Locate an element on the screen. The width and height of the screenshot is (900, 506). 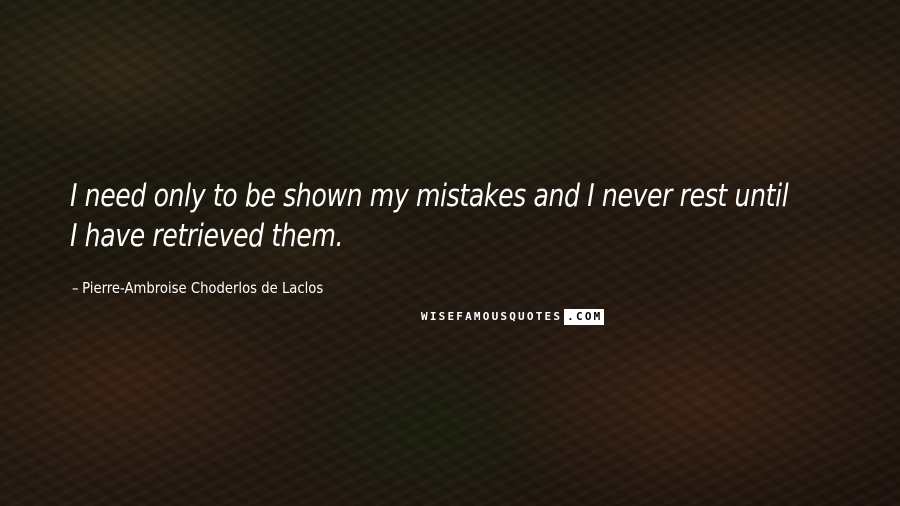
attribution: – Pierre-Ambroise Choderlos de Laclos is located at coordinates (197, 288).